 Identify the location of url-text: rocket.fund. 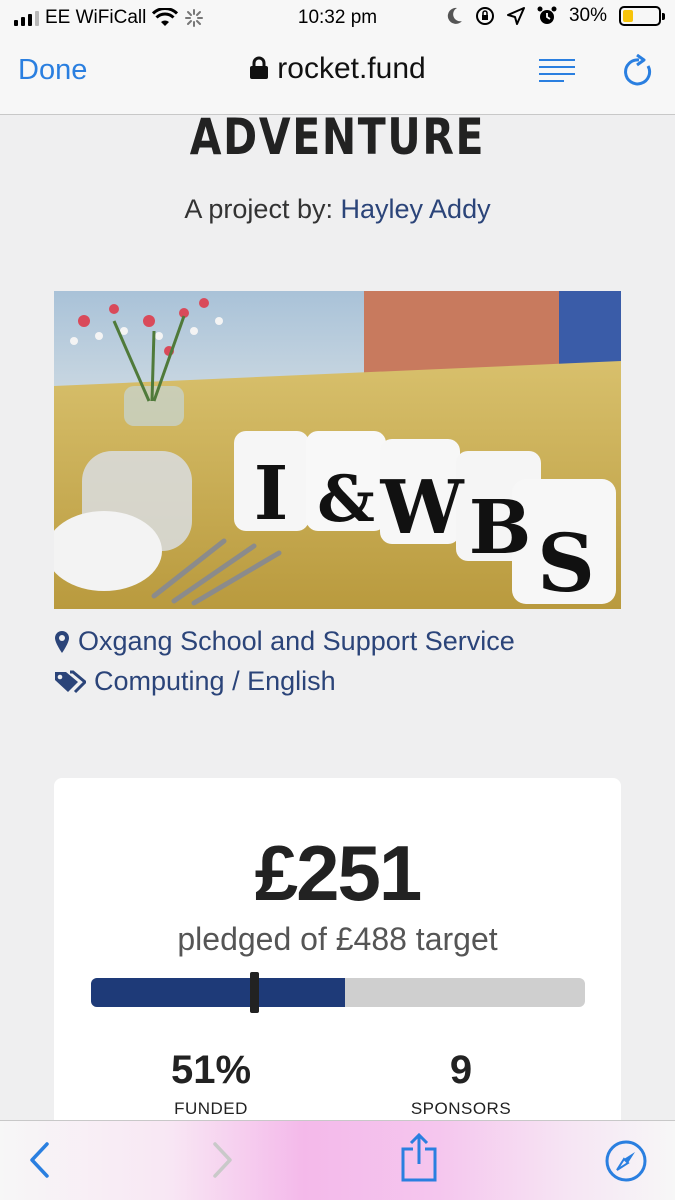
(351, 68).